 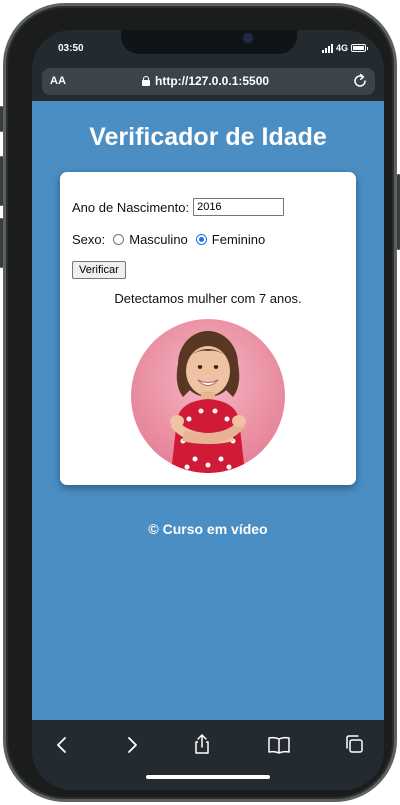 I want to click on text-size-button: AA, so click(x=58, y=81).